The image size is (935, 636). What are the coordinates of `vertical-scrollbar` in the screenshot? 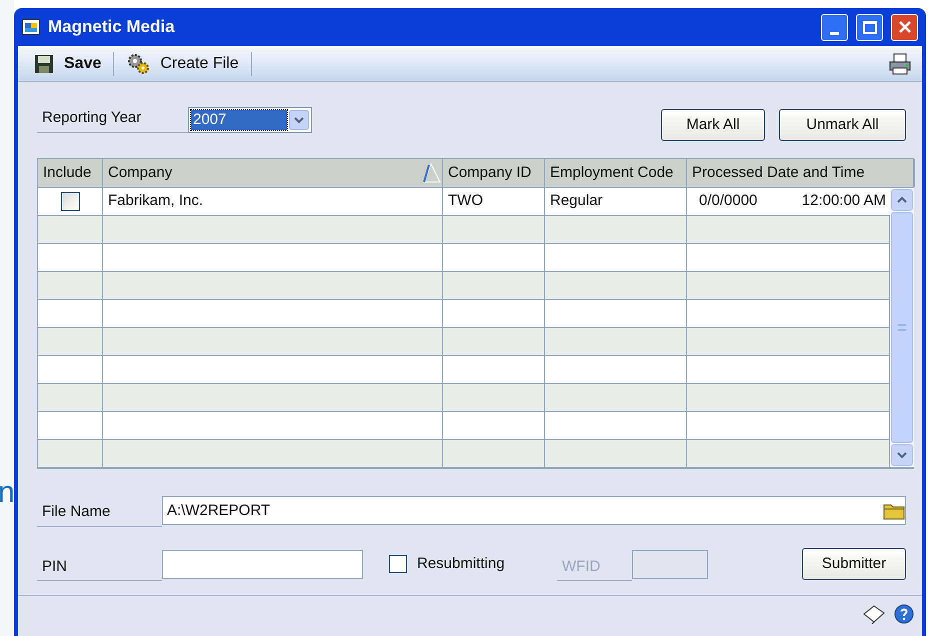 It's located at (902, 327).